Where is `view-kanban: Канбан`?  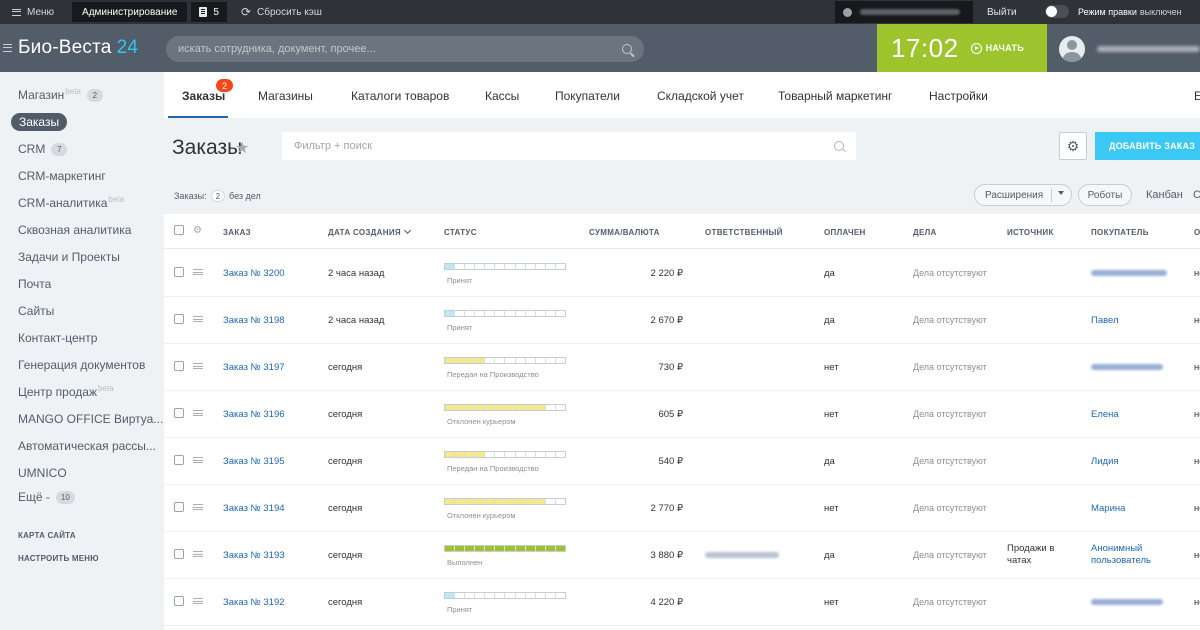 view-kanban: Канбан is located at coordinates (1164, 195).